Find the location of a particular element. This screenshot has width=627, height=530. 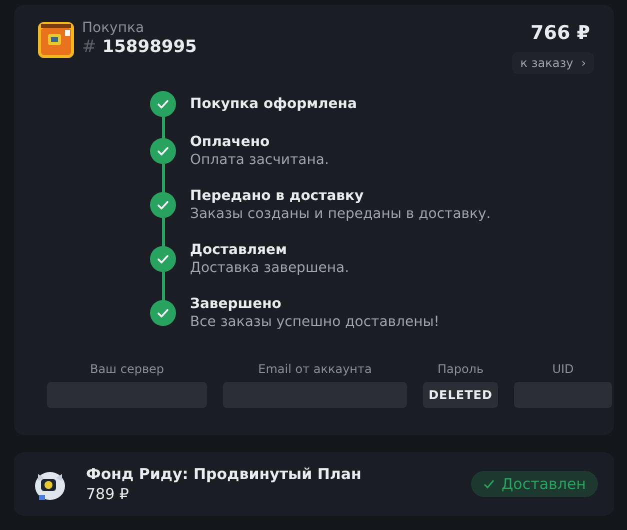

field-label: Email от аккаунта is located at coordinates (315, 369).